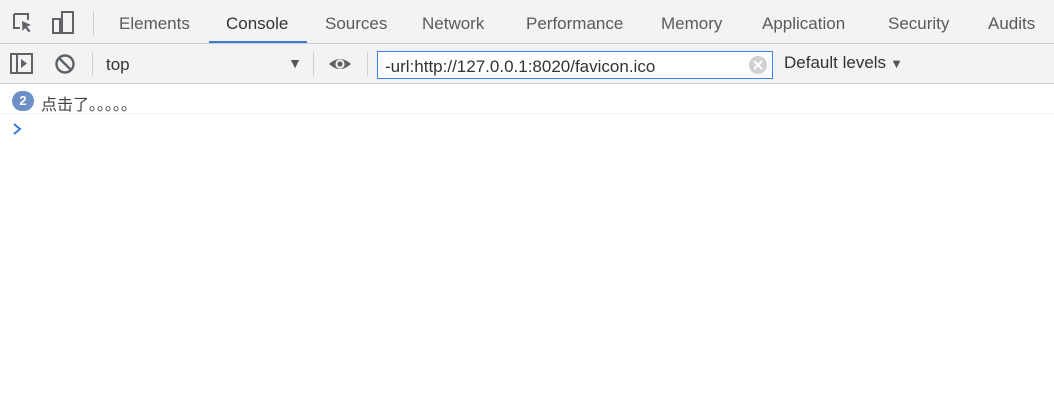  Describe the element at coordinates (691, 22) in the screenshot. I see `tab-memory: Memory` at that location.